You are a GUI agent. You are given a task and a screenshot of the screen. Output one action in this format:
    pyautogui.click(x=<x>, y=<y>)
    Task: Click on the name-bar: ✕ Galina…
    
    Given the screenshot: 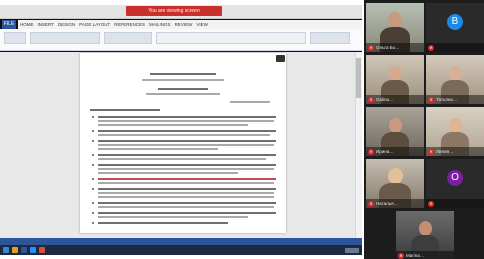 What is the action you would take?
    pyautogui.click(x=395, y=99)
    